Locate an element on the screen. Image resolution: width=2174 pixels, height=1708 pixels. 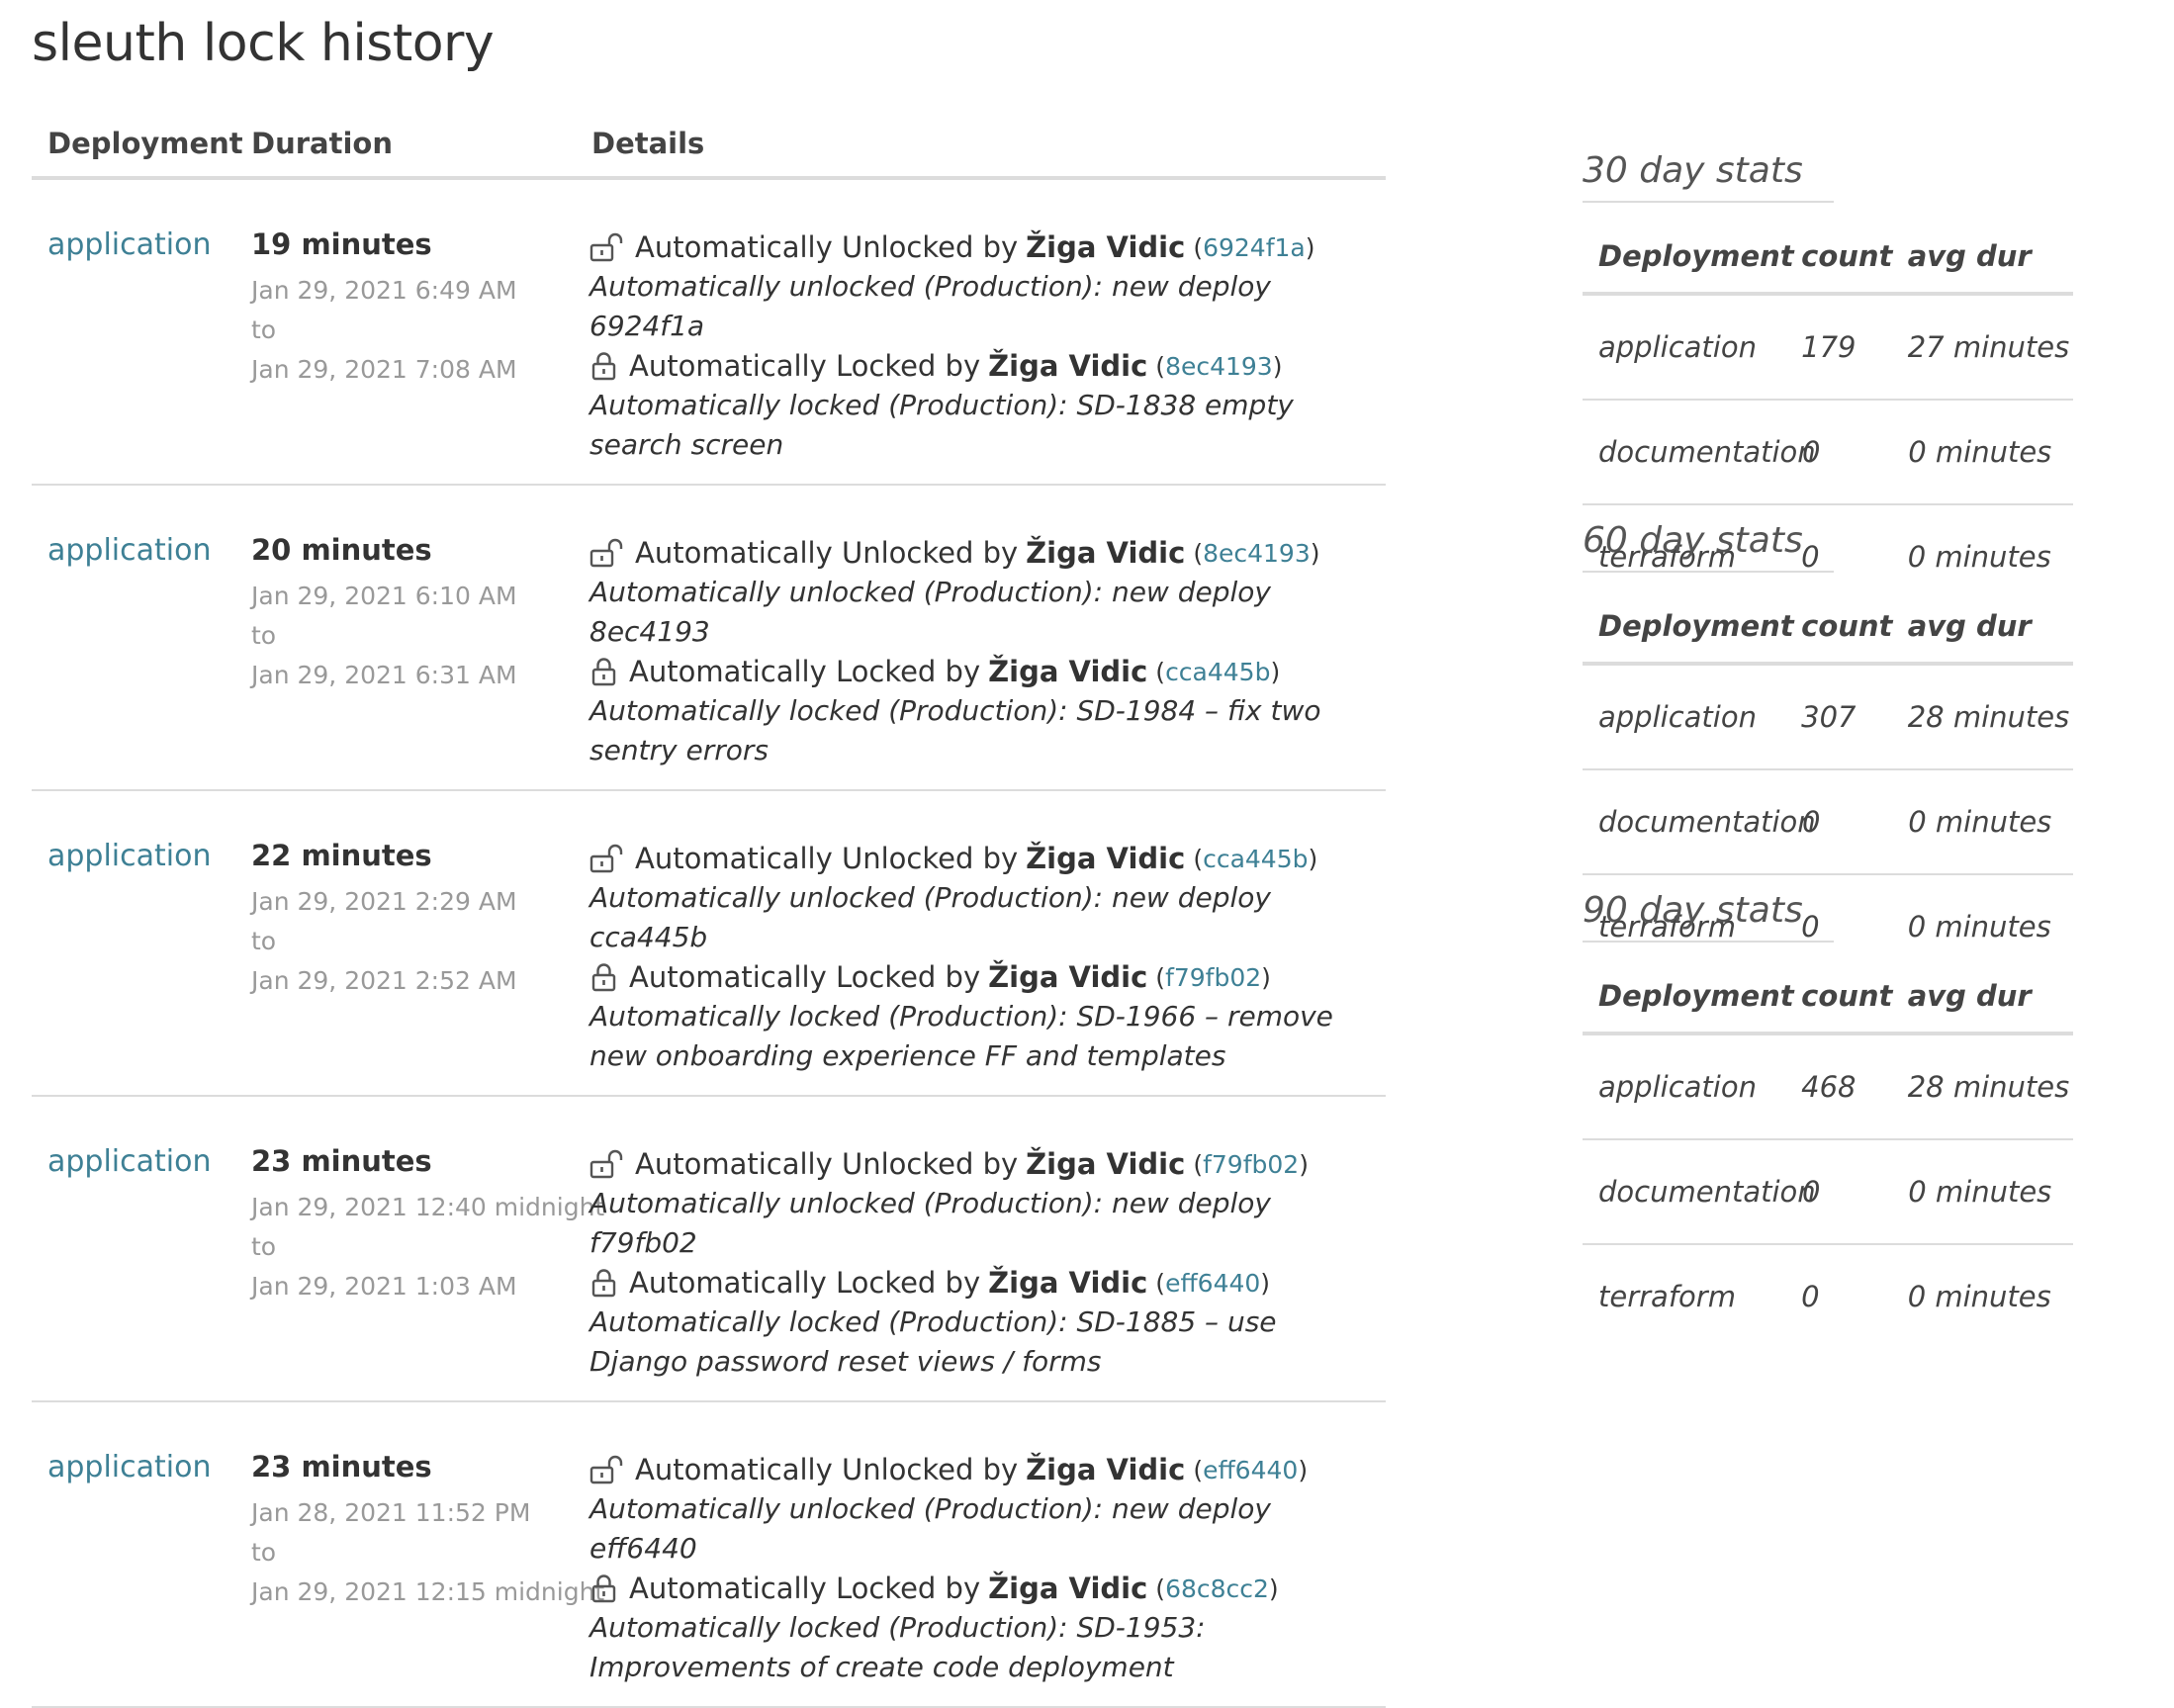
stats-avg-dur: 27 minutes is located at coordinates (1988, 347).